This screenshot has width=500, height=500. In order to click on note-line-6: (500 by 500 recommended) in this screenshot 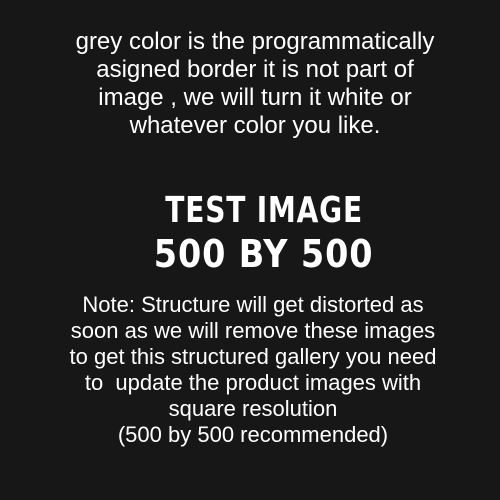, I will do `click(253, 434)`.